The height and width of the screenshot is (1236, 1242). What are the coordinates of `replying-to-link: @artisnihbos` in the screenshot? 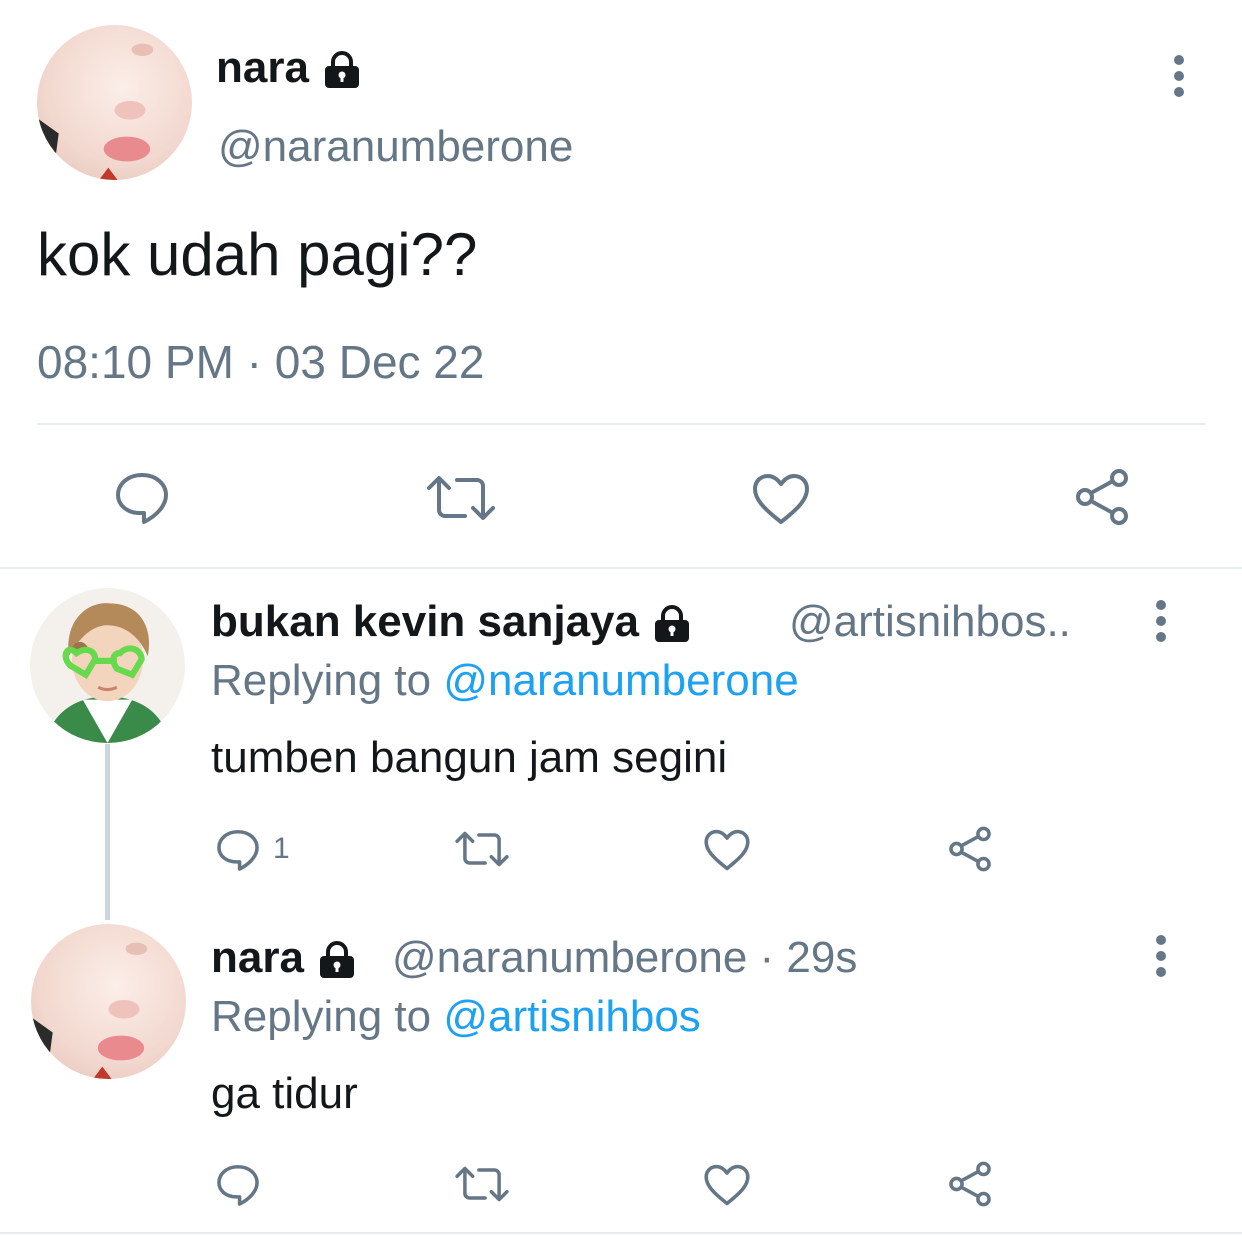 It's located at (571, 1016).